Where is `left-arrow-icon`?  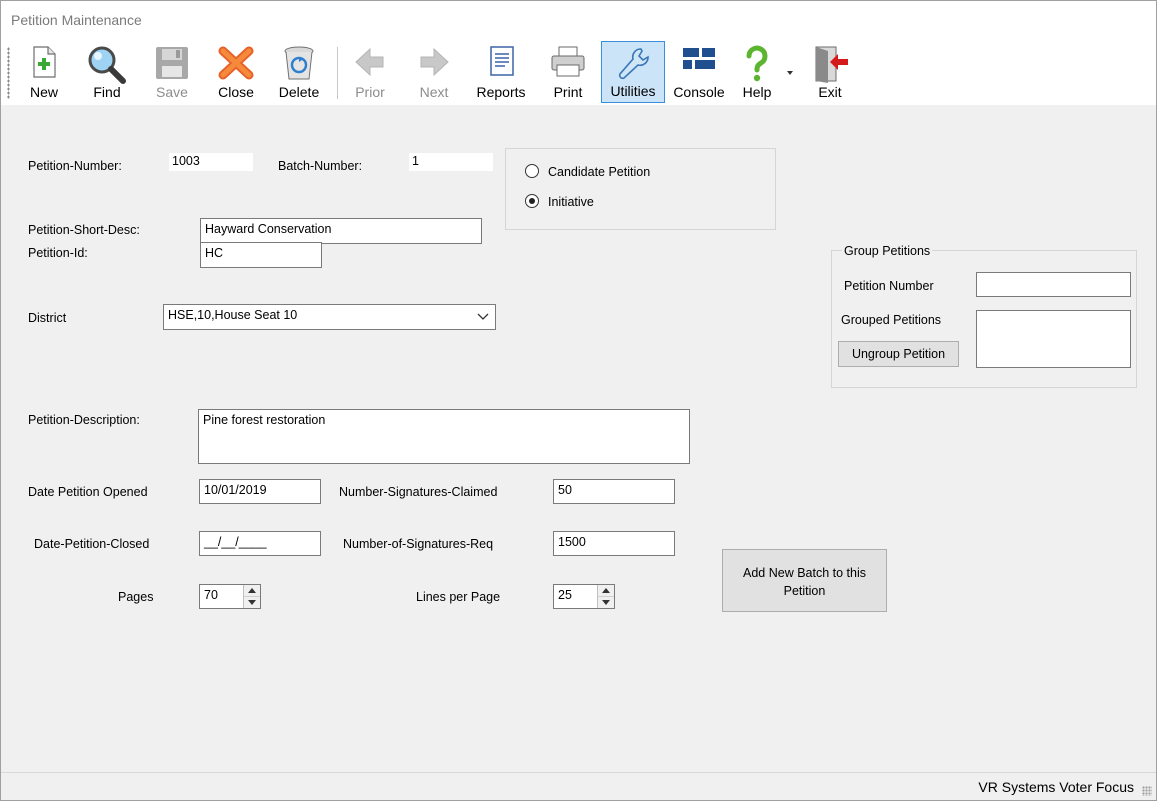
left-arrow-icon is located at coordinates (369, 62).